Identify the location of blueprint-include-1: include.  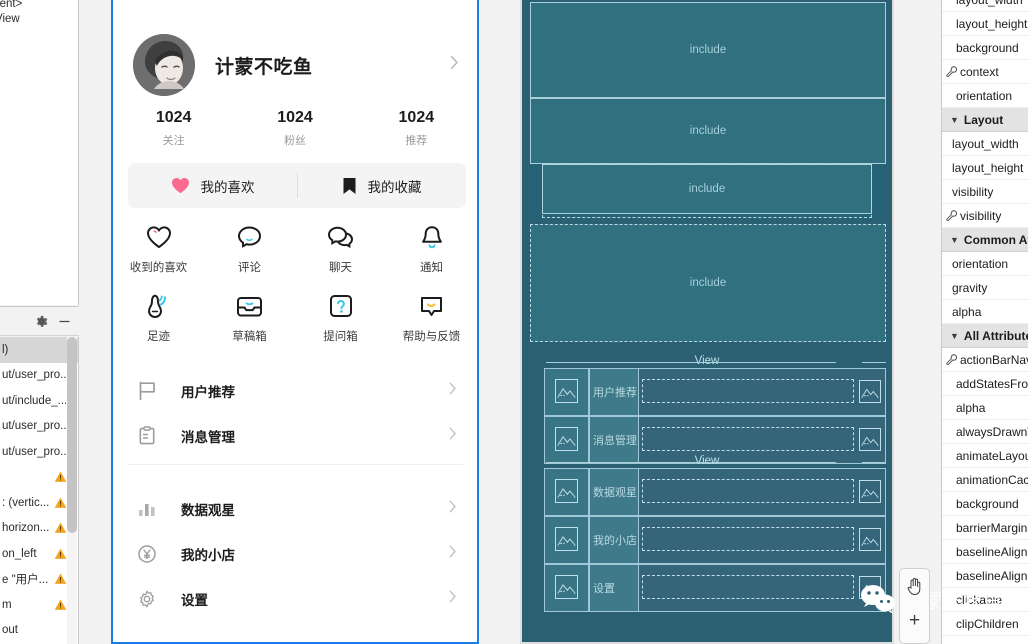
(708, 50).